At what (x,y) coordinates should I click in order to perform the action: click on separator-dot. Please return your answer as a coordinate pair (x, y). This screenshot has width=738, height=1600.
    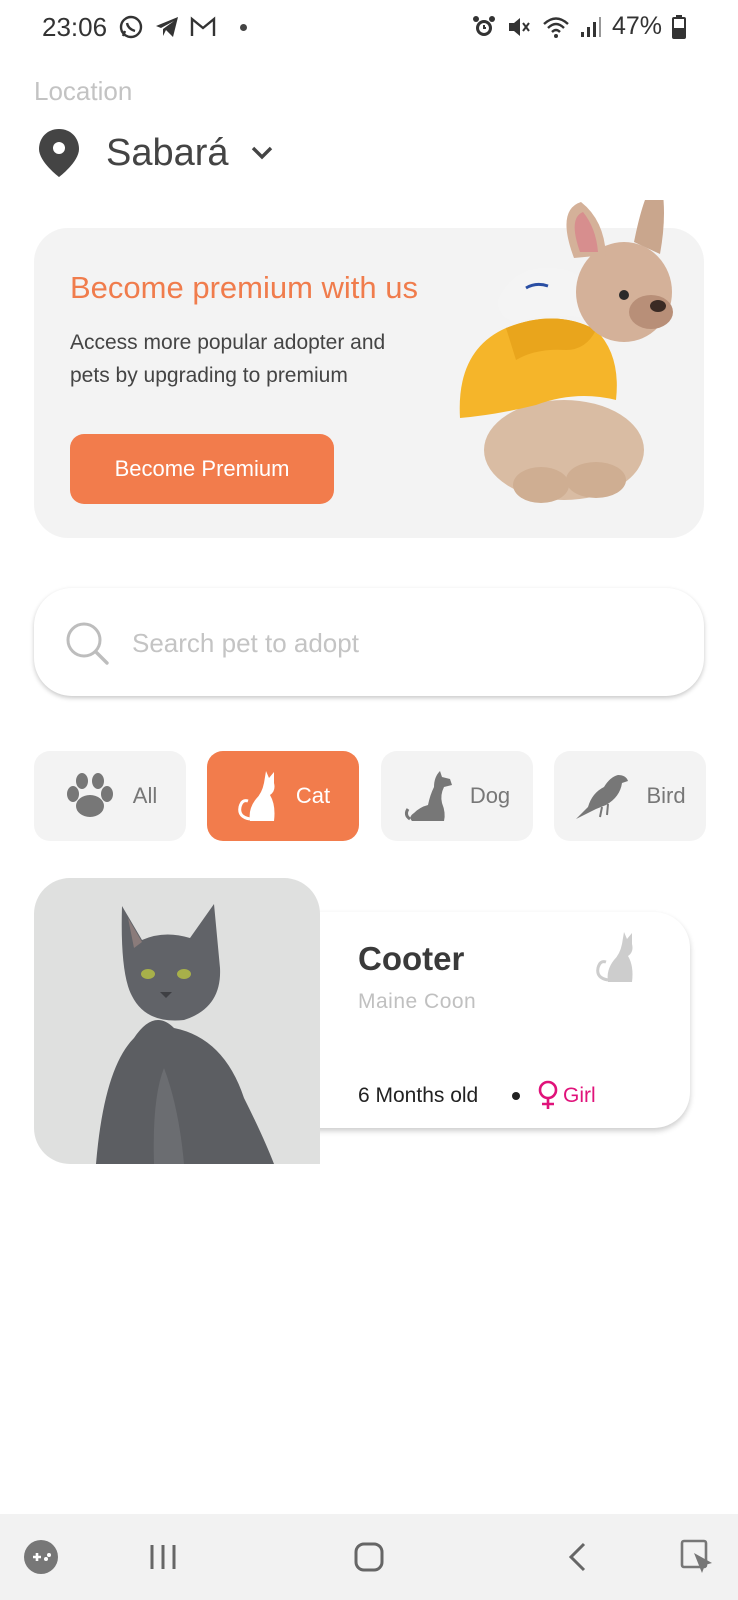
    Looking at the image, I should click on (516, 1096).